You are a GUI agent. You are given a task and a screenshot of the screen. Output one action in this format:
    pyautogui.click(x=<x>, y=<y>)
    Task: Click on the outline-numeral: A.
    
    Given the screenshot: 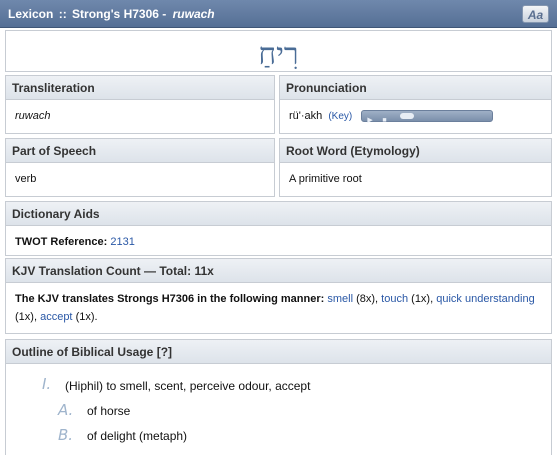 What is the action you would take?
    pyautogui.click(x=66, y=410)
    